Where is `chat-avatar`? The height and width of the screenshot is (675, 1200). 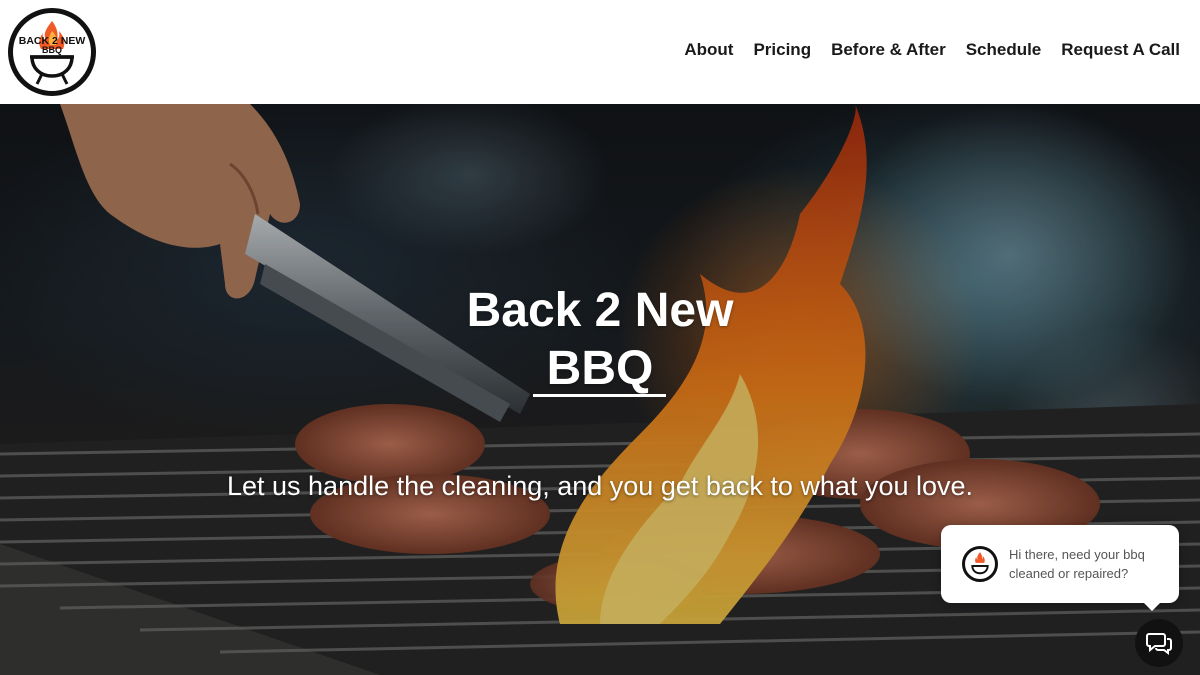
chat-avatar is located at coordinates (980, 564).